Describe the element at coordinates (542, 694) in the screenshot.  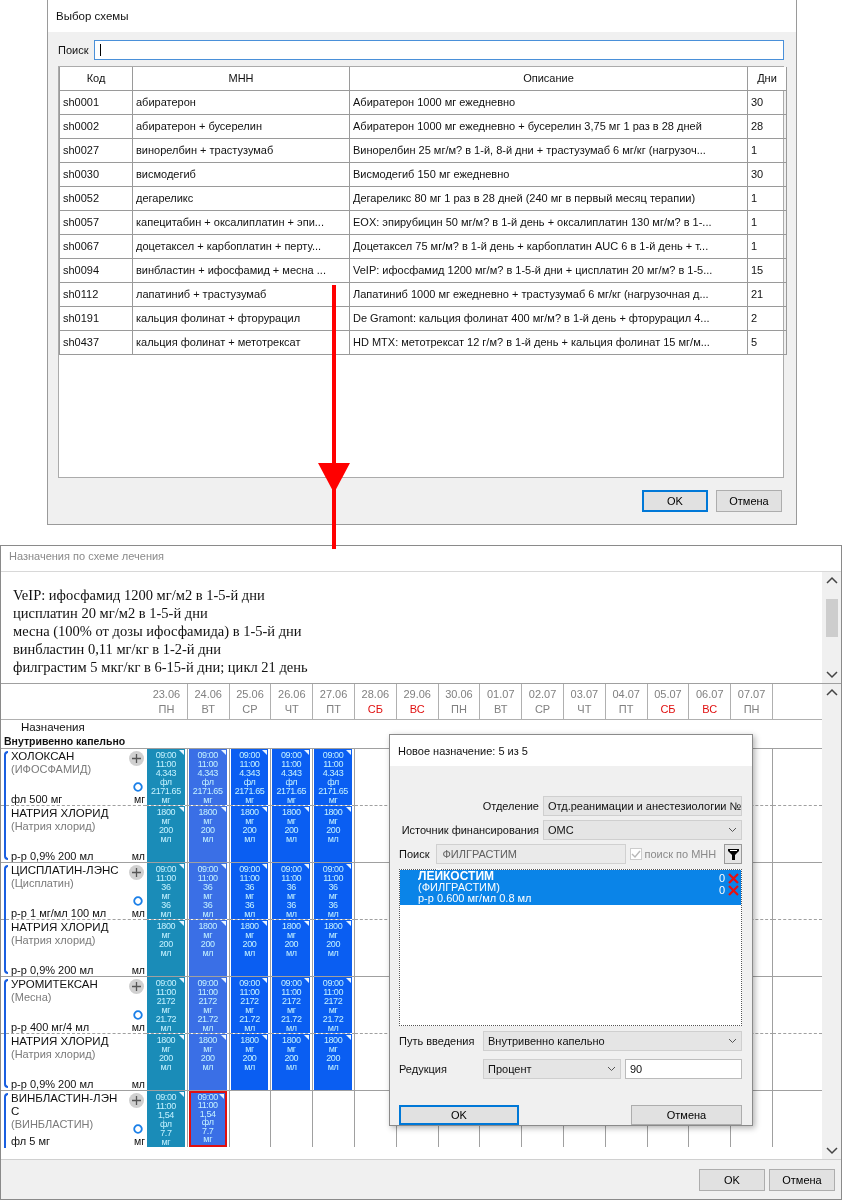
I see `date-label: 02.07` at that location.